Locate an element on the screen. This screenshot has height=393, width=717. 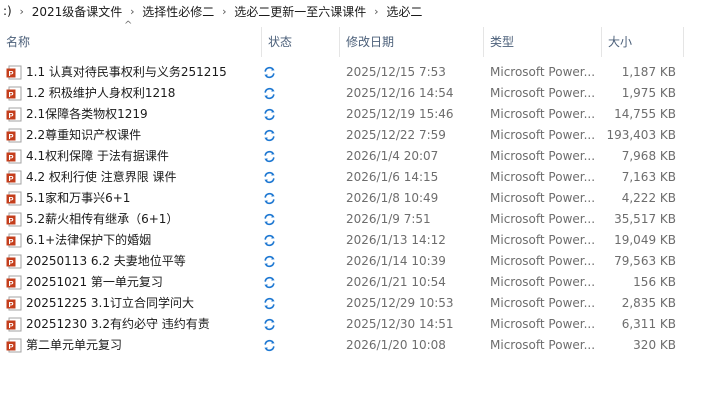
file-name: 20251021 第一单元复习 is located at coordinates (142, 282).